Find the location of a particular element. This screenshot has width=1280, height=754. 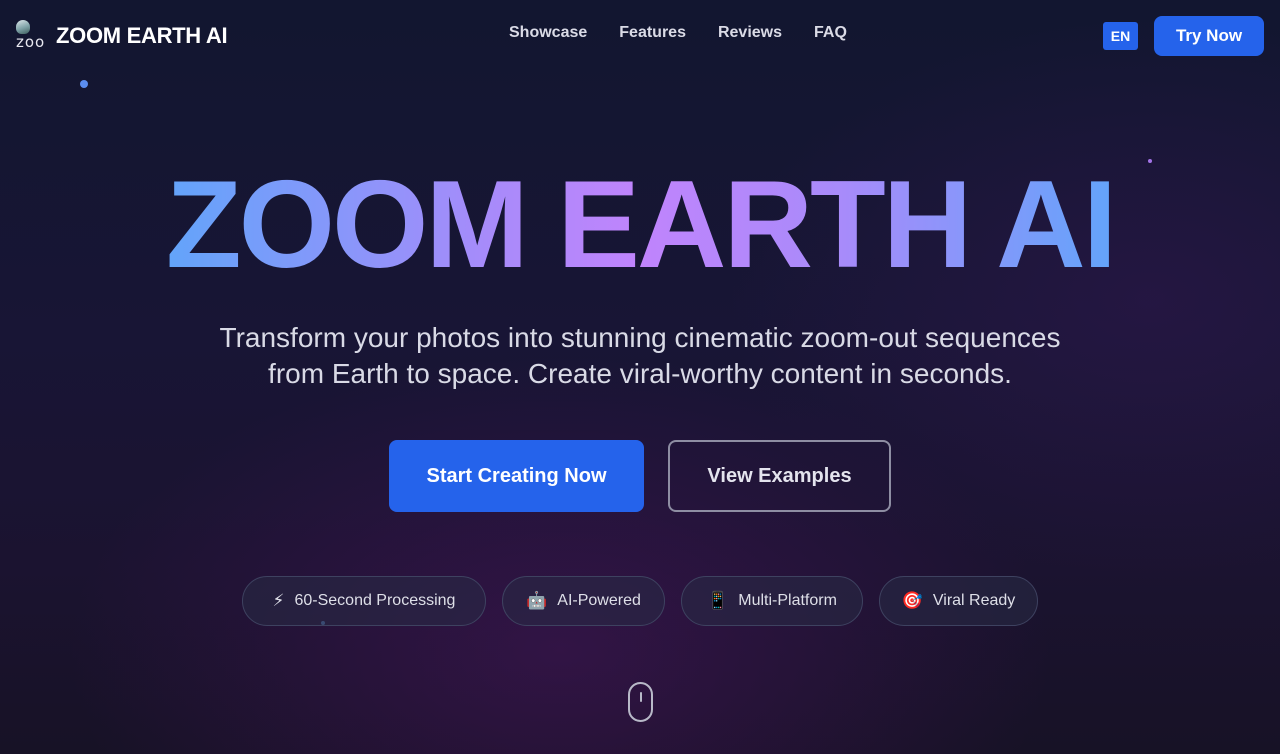

target-icon: 🎯 is located at coordinates (912, 601).